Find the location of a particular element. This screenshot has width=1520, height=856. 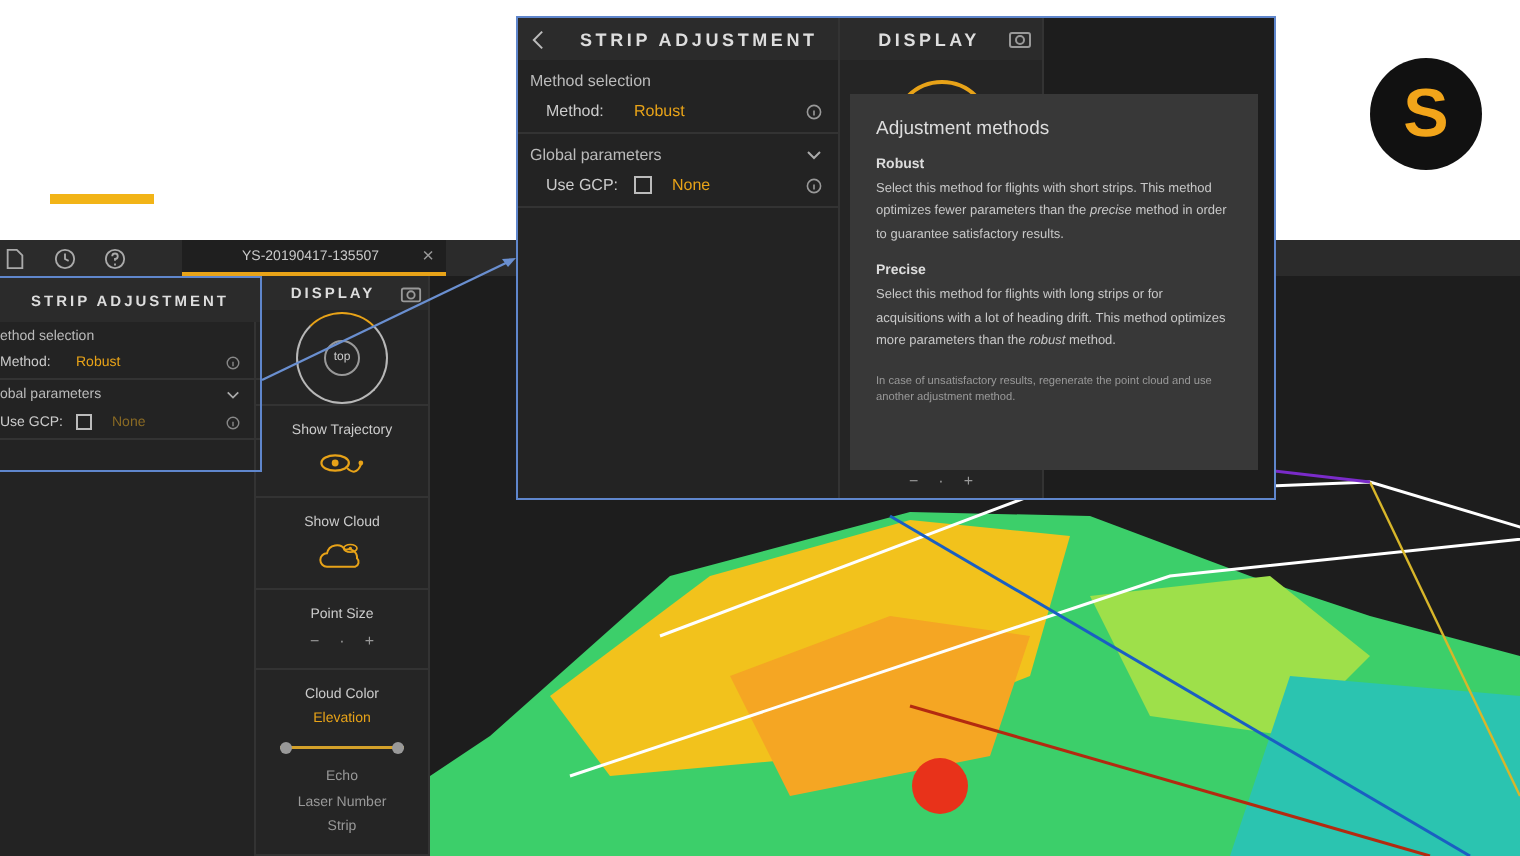

field-label: Method: is located at coordinates (576, 111).